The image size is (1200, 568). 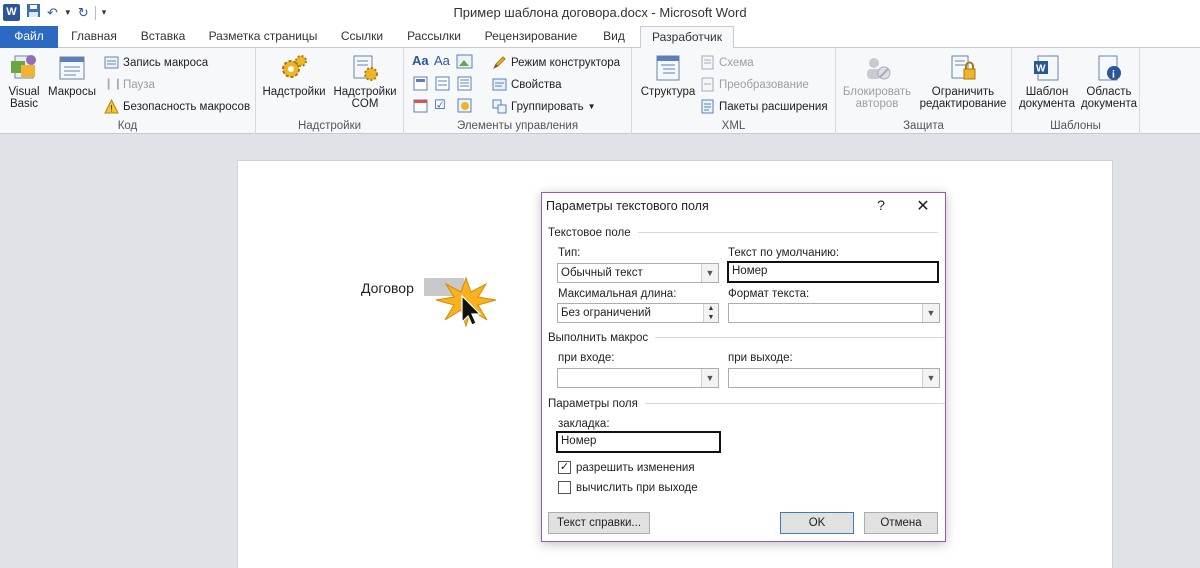 I want to click on bookmark-label: закладка:, so click(x=584, y=424).